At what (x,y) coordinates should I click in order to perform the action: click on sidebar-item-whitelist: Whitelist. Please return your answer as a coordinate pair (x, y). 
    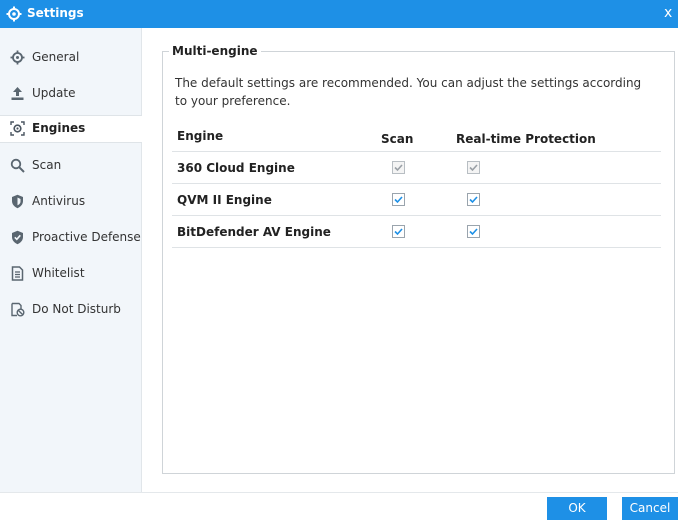
    Looking at the image, I should click on (70, 274).